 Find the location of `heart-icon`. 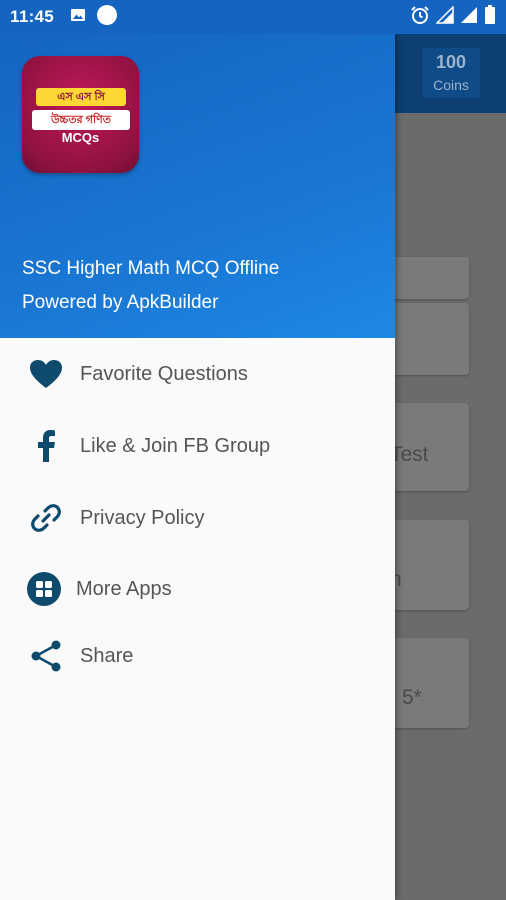

heart-icon is located at coordinates (46, 374).